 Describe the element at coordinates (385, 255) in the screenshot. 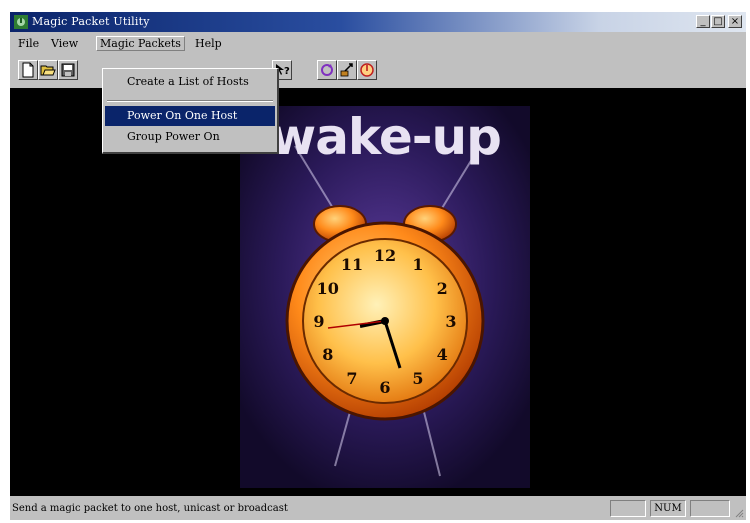

I see `clock-numeral: 12` at that location.